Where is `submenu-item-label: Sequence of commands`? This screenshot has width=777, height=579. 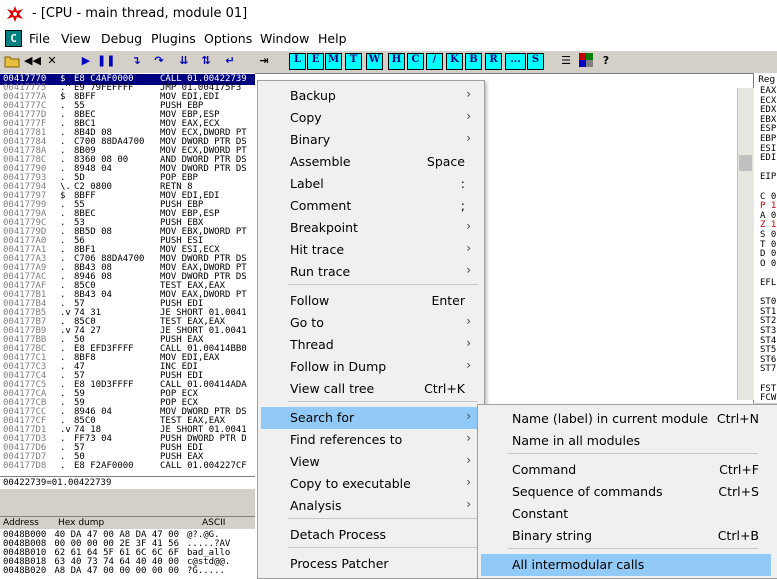 submenu-item-label: Sequence of commands is located at coordinates (587, 491).